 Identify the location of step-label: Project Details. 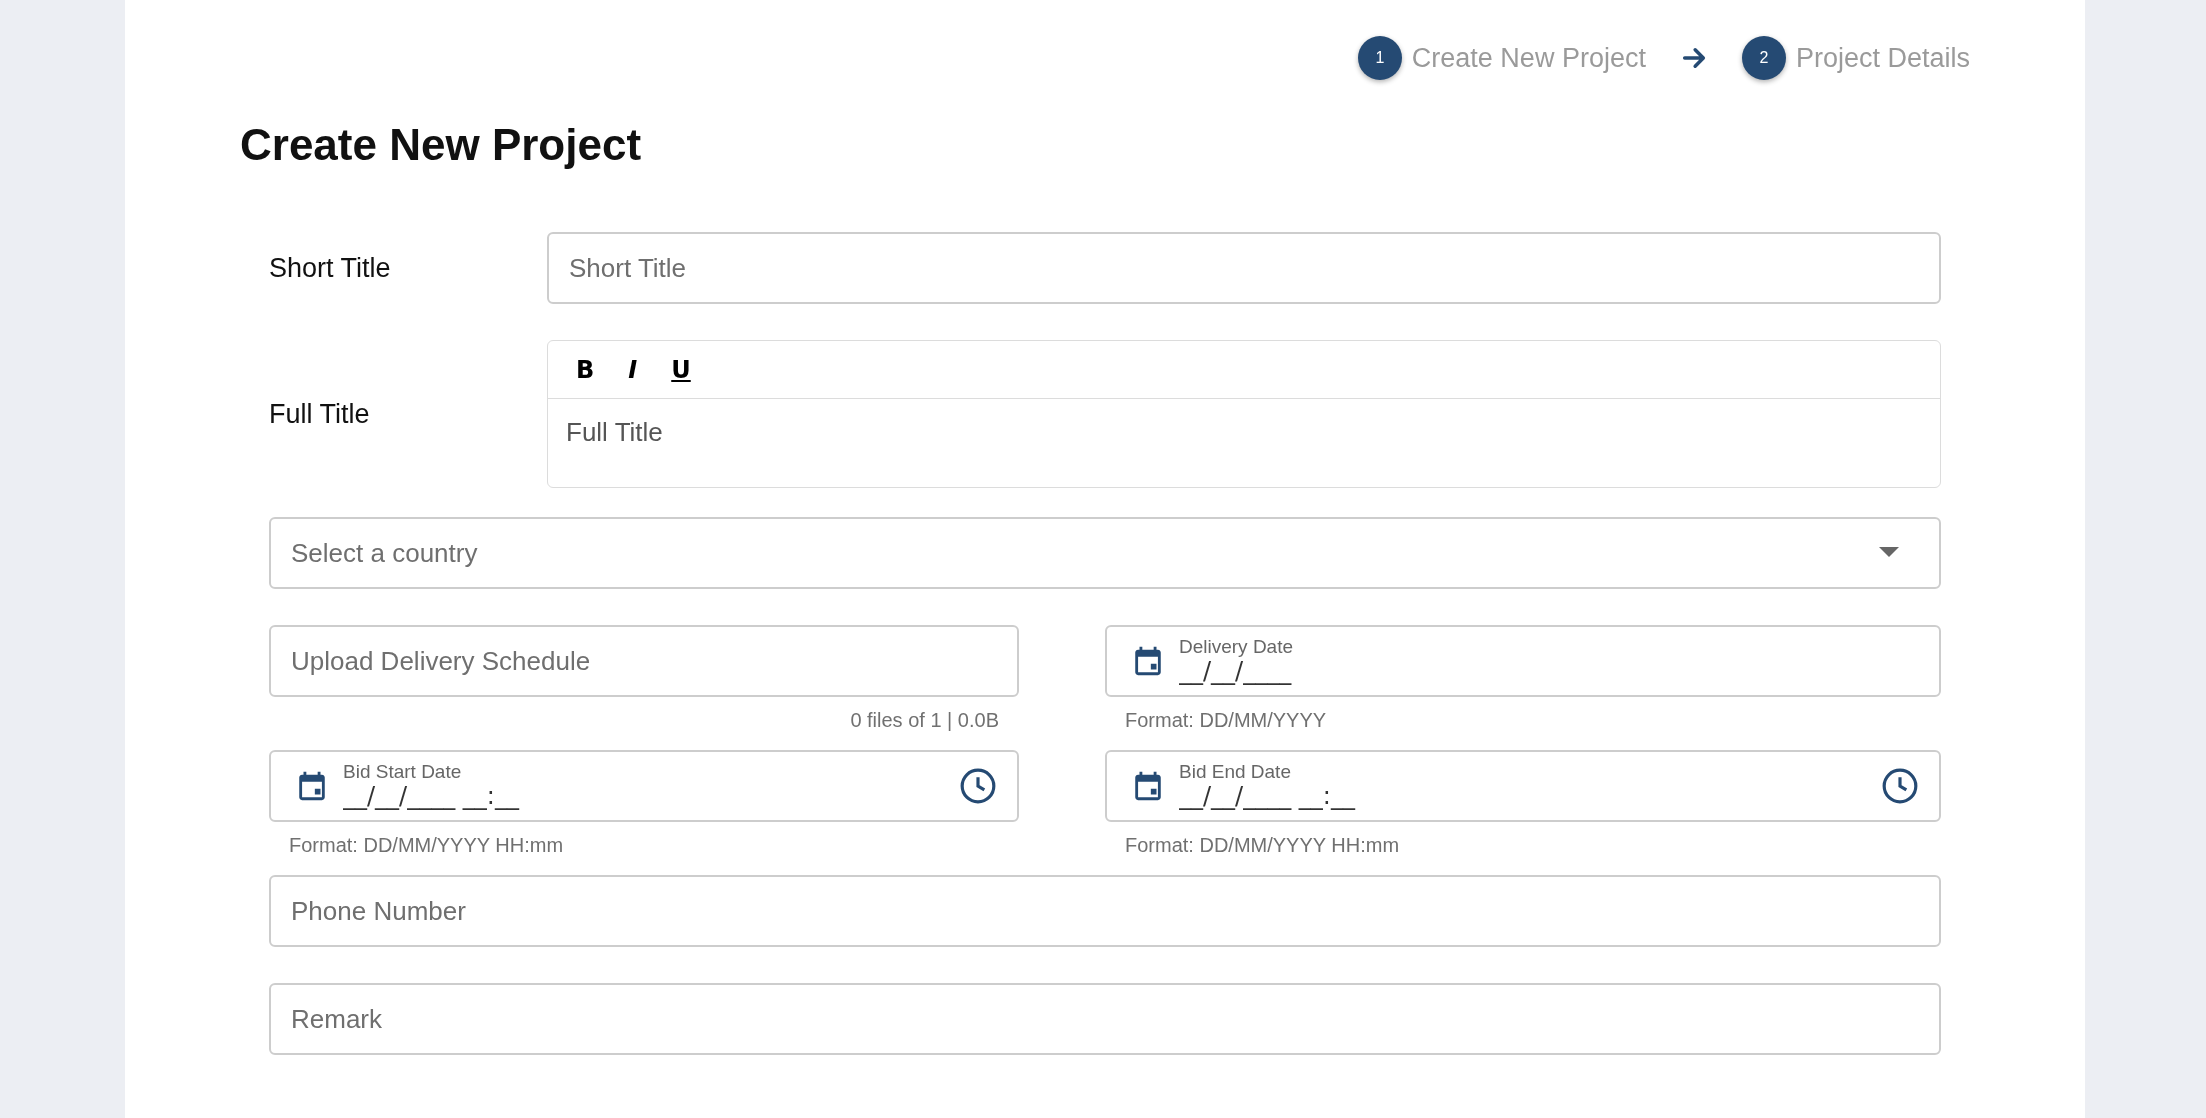
(1882, 58).